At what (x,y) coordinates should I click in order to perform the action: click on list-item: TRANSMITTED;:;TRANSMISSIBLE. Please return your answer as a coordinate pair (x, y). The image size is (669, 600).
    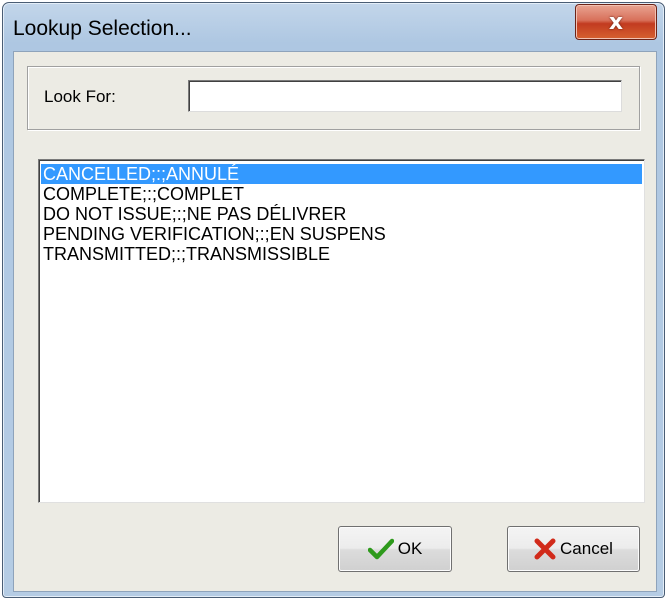
    Looking at the image, I should click on (341, 254).